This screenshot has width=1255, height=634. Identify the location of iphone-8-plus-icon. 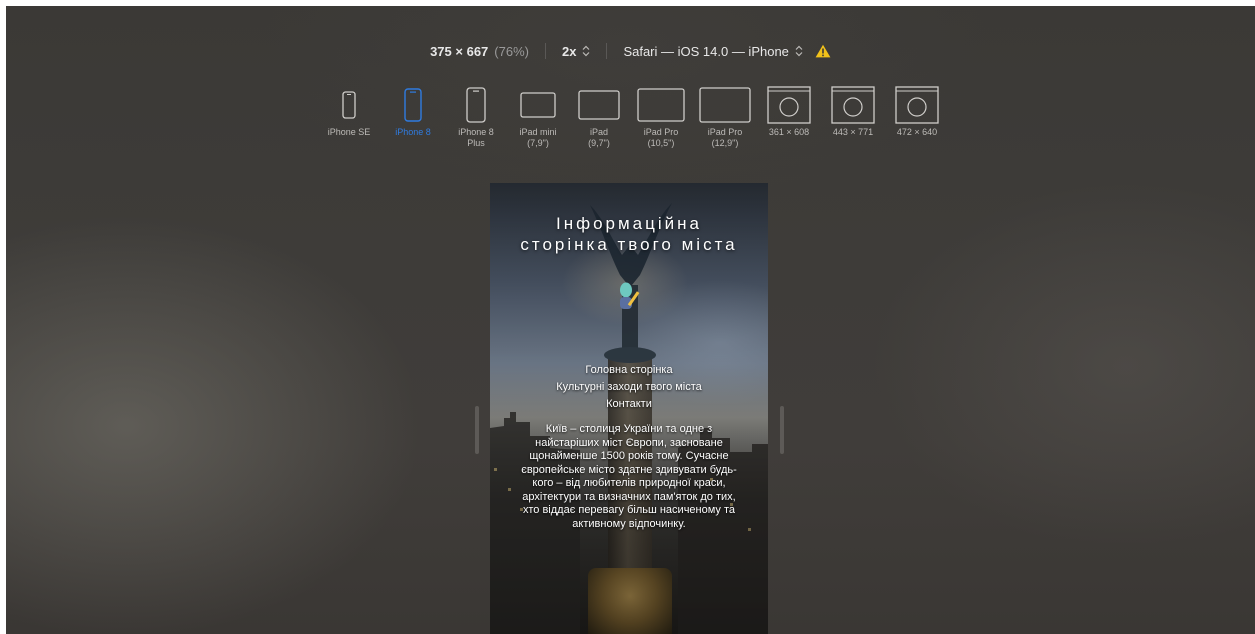
(476, 105).